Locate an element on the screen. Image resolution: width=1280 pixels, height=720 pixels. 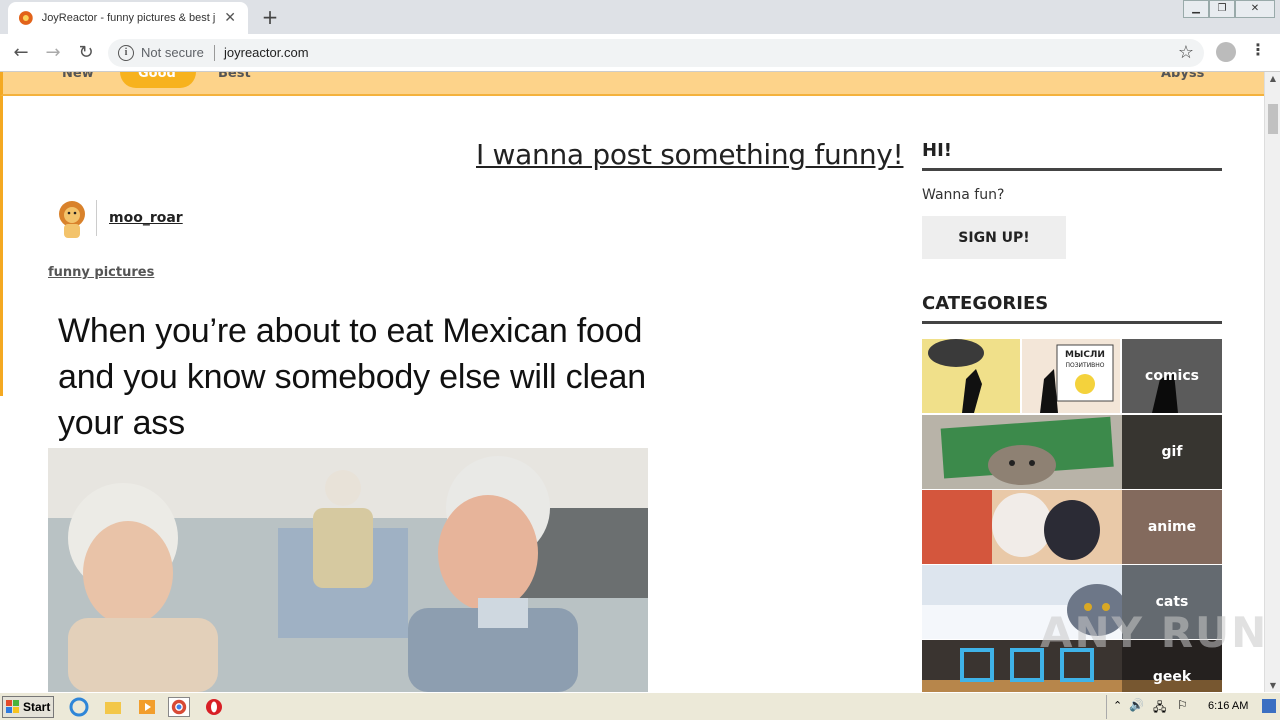
comic-sign-text-2: ПОЗИТИВНО is located at coordinates (1084, 365).